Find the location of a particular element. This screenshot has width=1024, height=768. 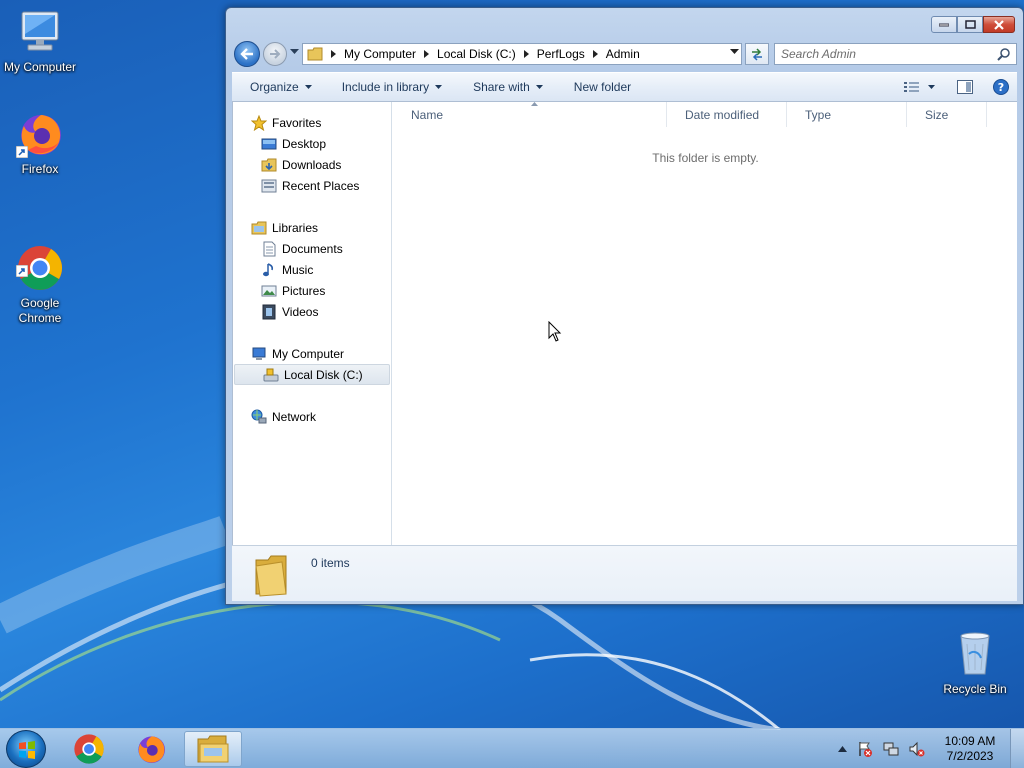

nav-desktop: Desktop is located at coordinates (312, 143).